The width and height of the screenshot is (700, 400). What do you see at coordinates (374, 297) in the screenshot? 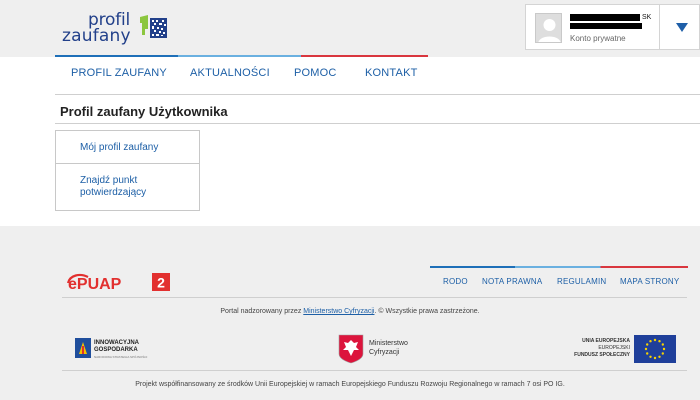
I see `footer-divider` at bounding box center [374, 297].